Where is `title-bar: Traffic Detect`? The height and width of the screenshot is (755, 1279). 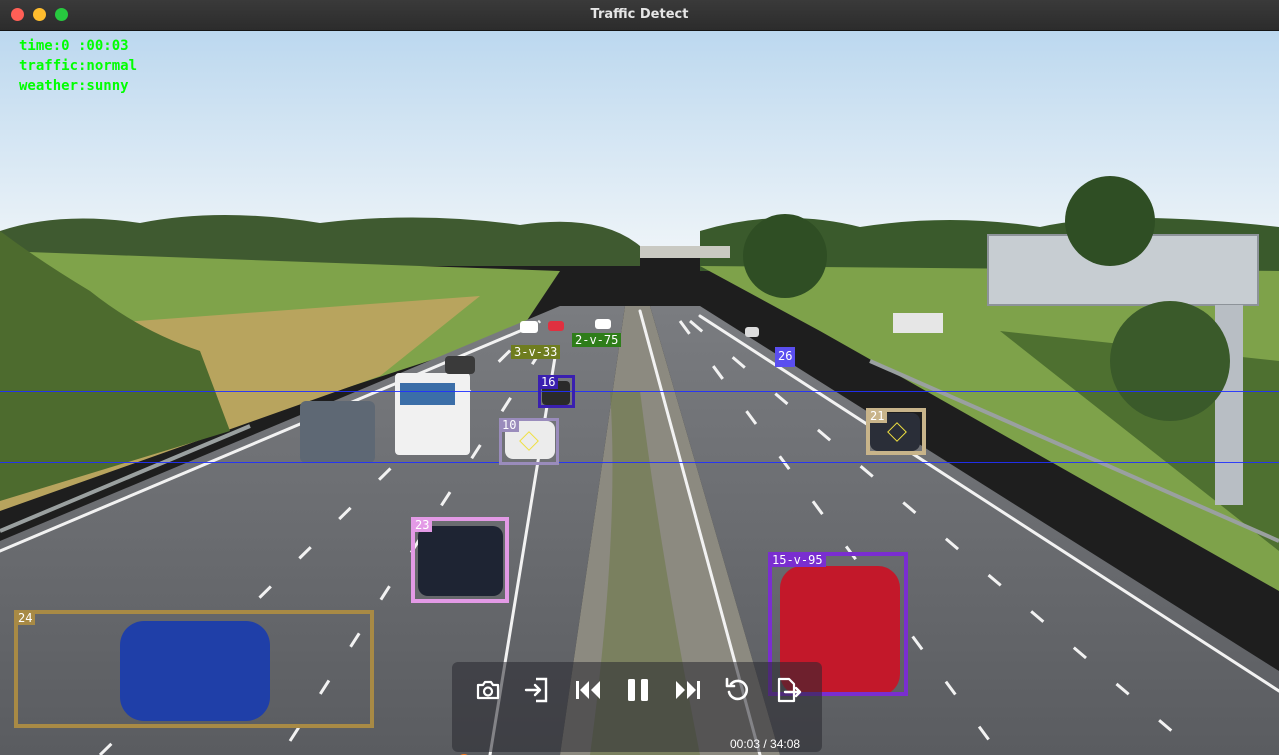 title-bar: Traffic Detect is located at coordinates (639, 15).